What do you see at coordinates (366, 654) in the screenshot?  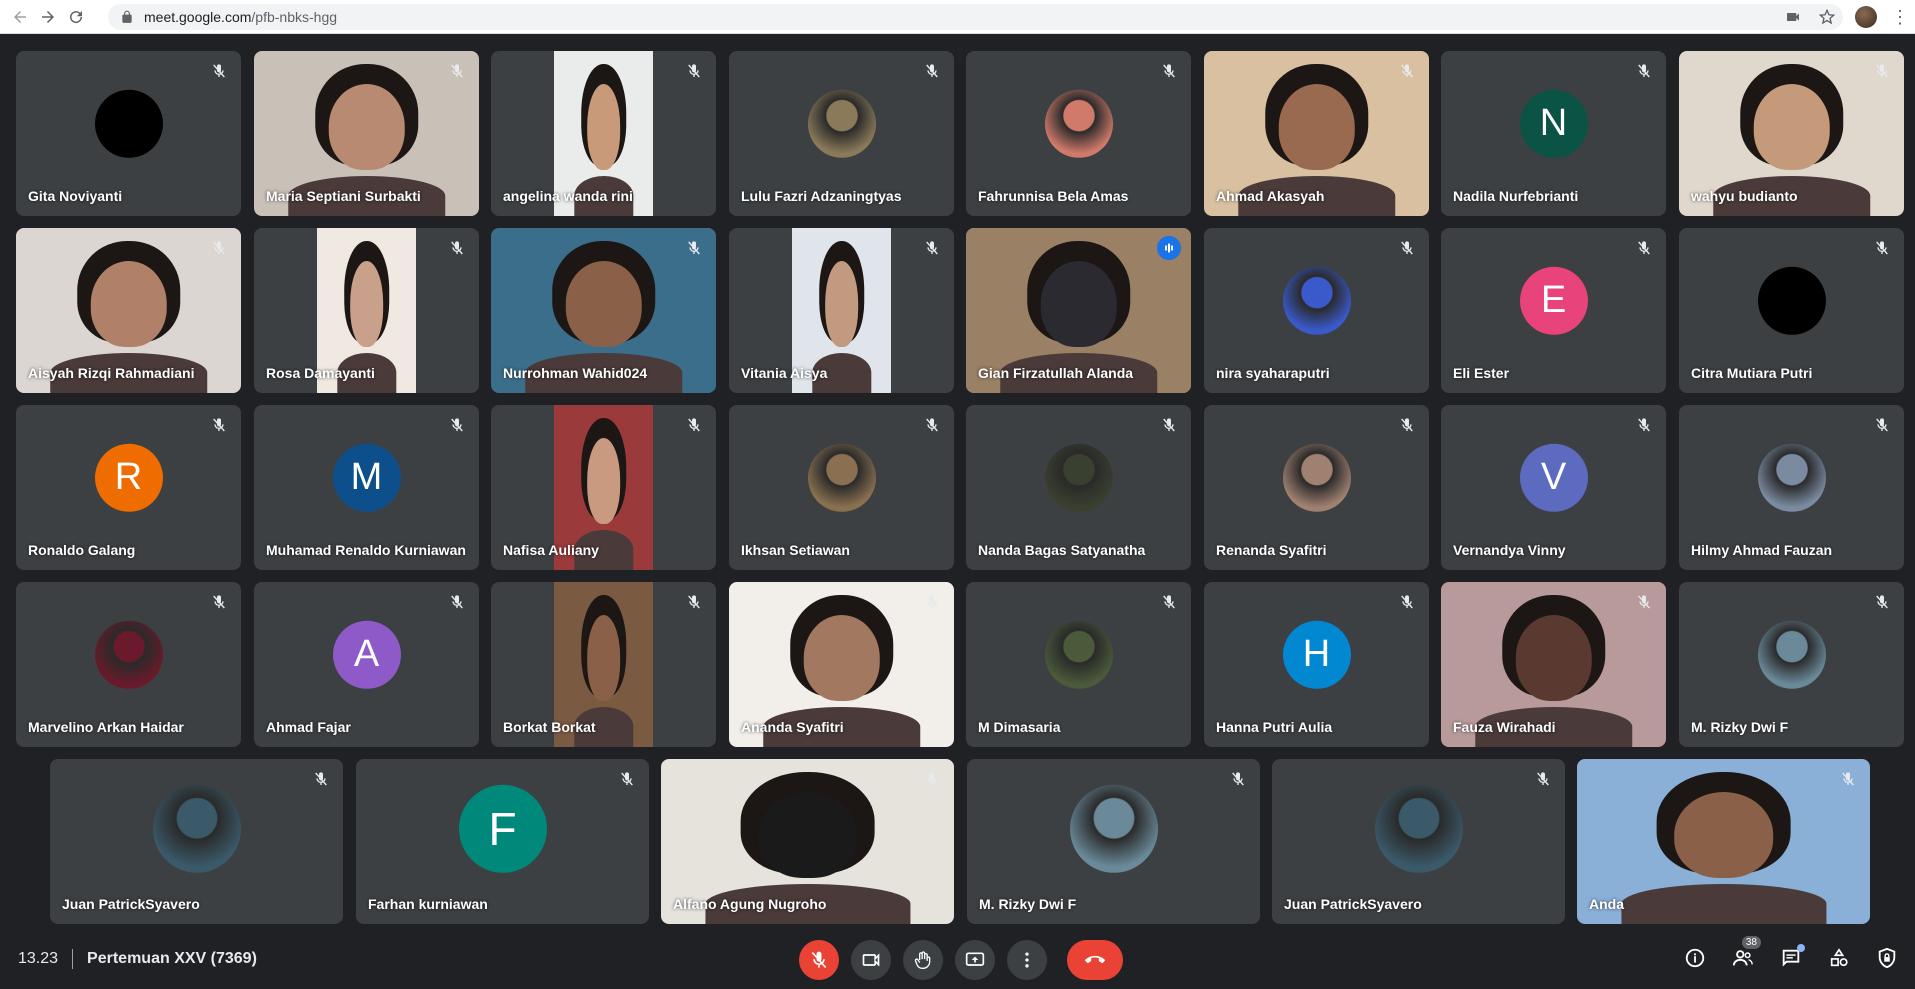 I see `participant-avatar: A` at bounding box center [366, 654].